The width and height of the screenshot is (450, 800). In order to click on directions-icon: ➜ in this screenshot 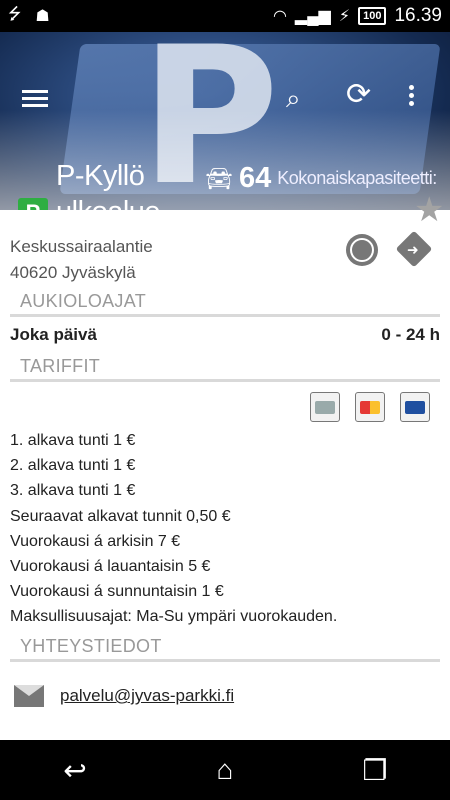, I will do `click(414, 249)`.